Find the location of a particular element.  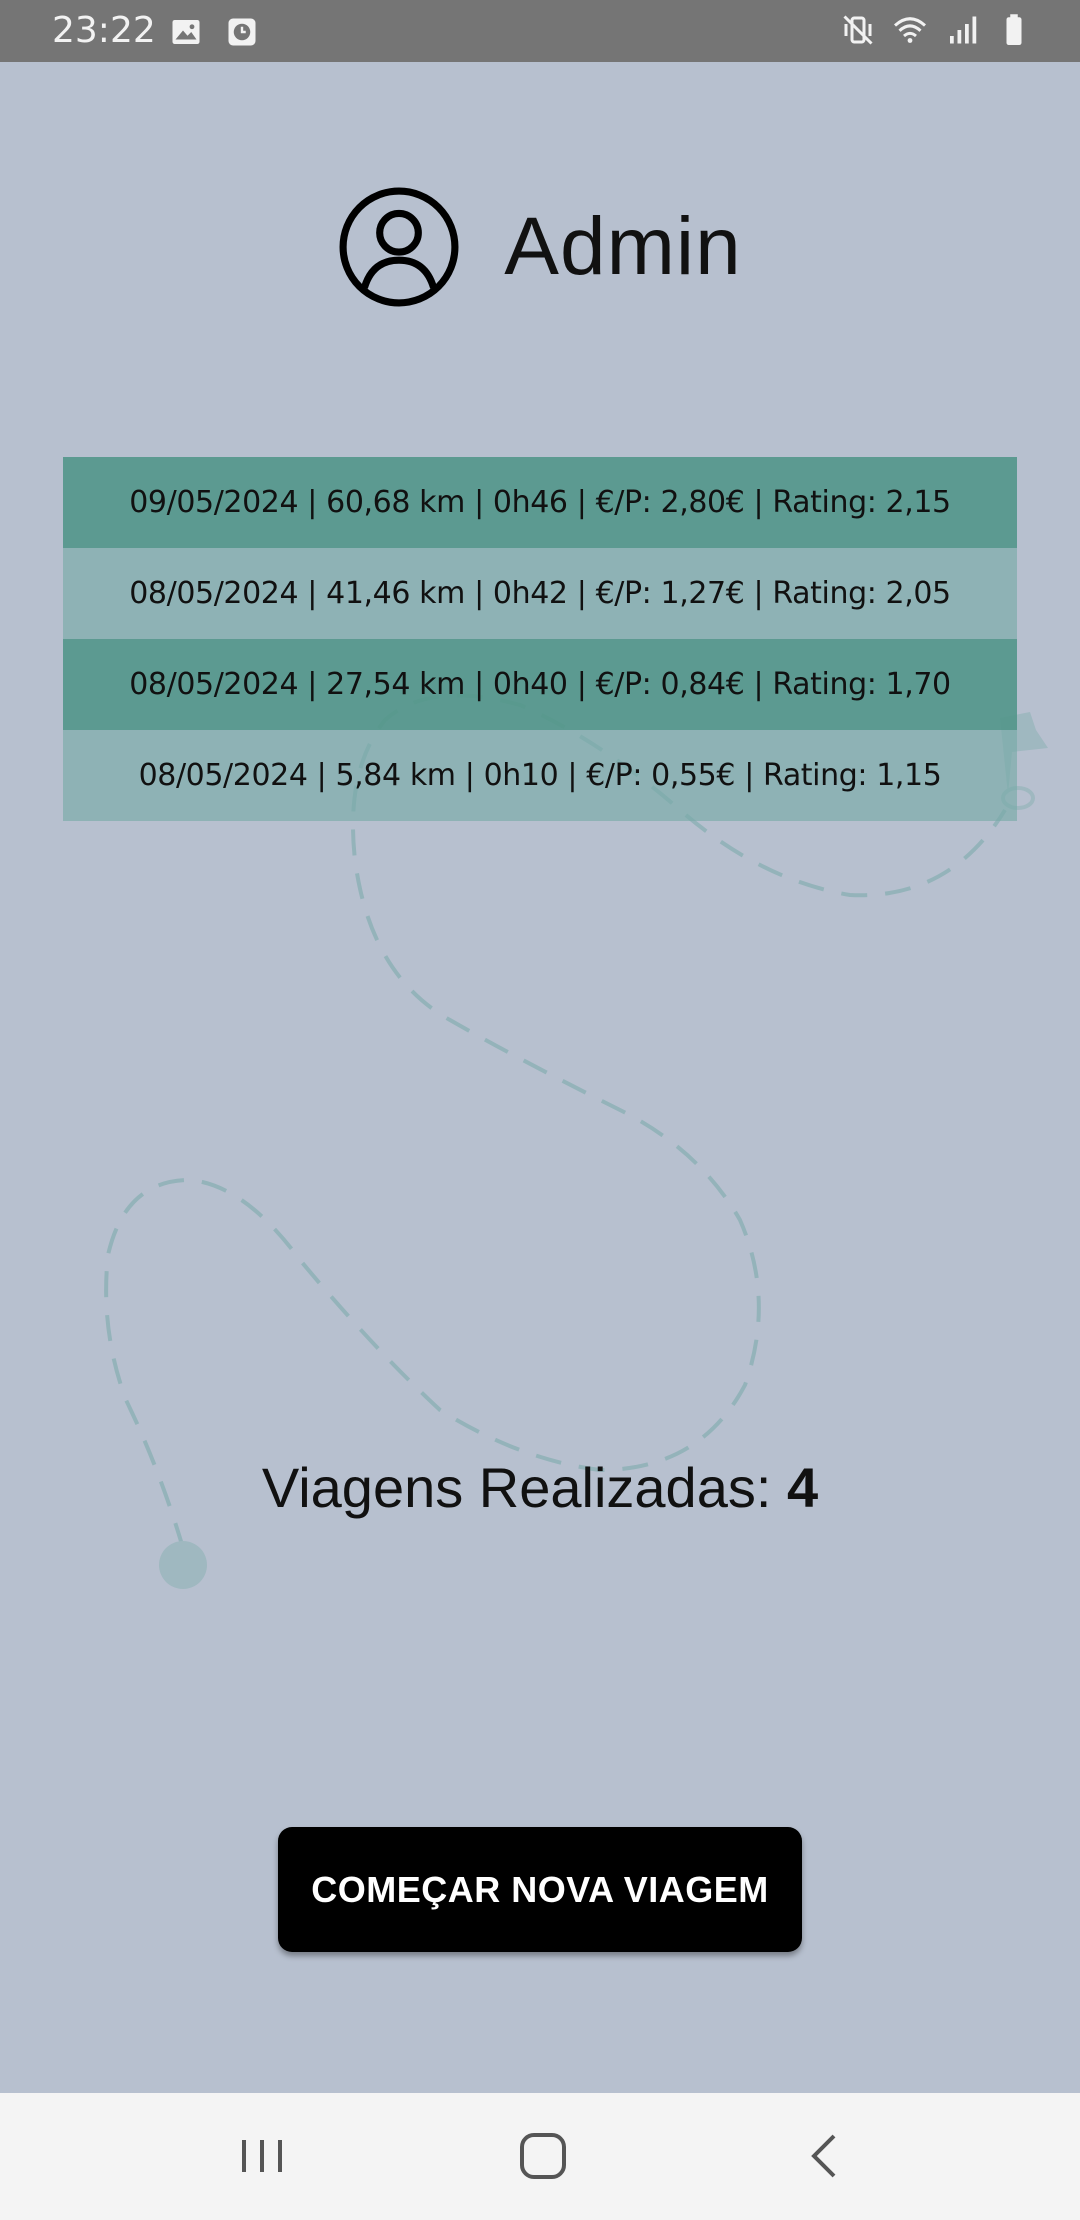

home-icon is located at coordinates (543, 2156).